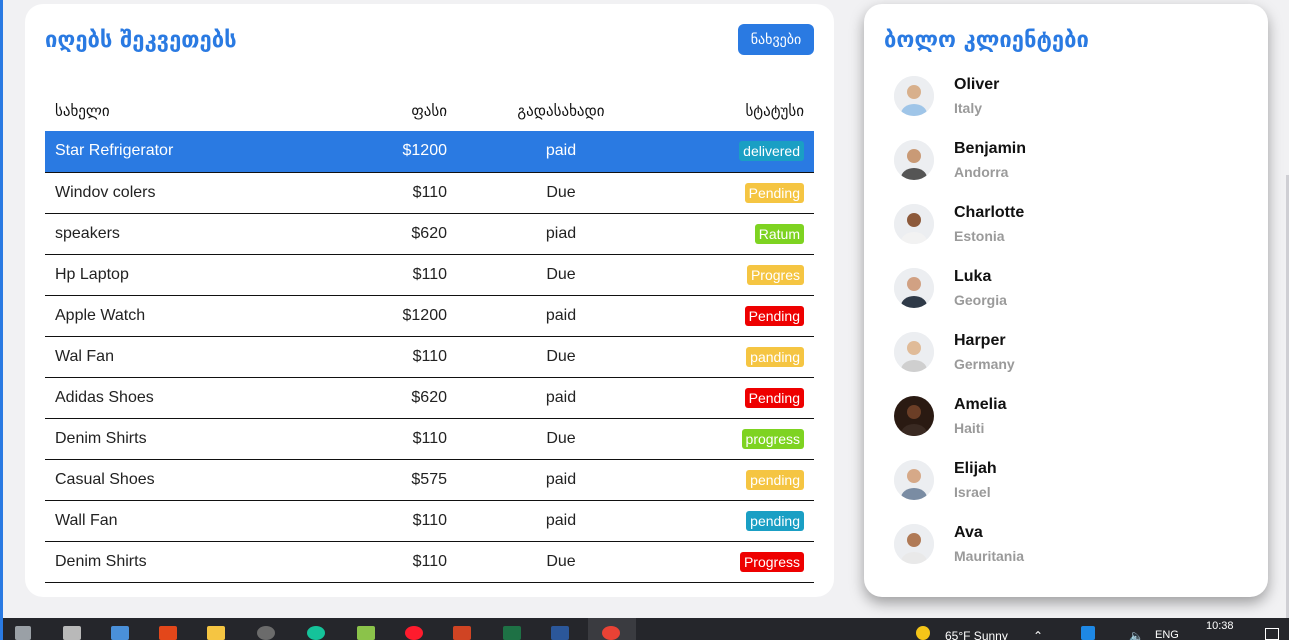 The width and height of the screenshot is (1289, 640). Describe the element at coordinates (776, 39) in the screenshot. I see `view-all-button: ნახვები` at that location.